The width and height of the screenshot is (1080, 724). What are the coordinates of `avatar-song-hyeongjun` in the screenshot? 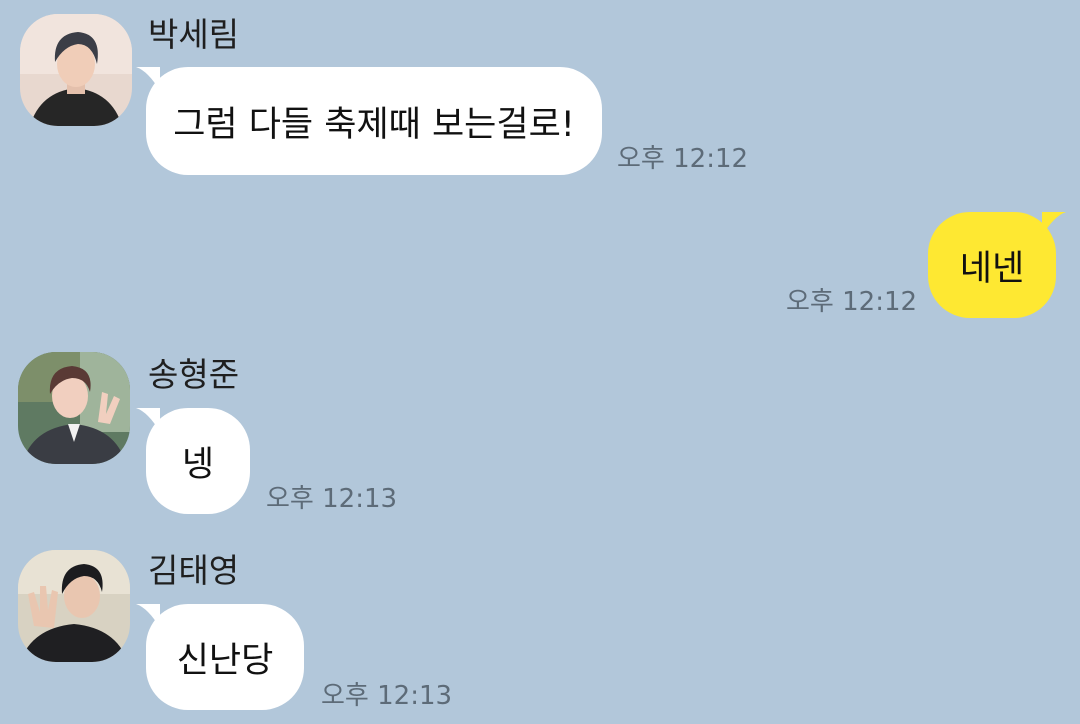 It's located at (74, 408).